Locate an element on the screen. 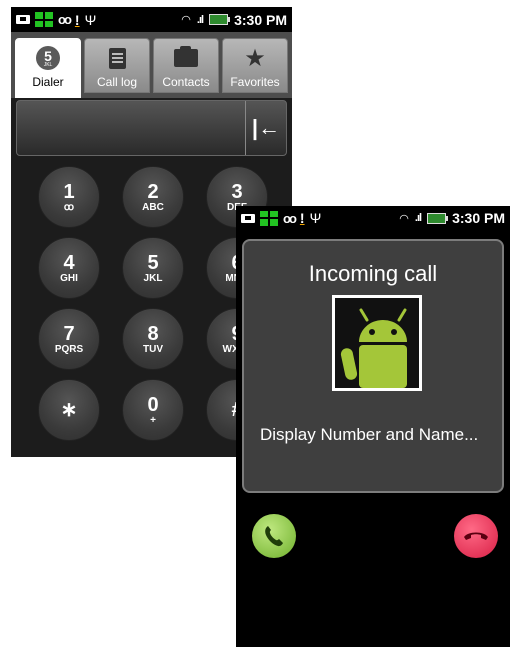 This screenshot has height=647, width=510. key-2: 2 ABC is located at coordinates (153, 197).